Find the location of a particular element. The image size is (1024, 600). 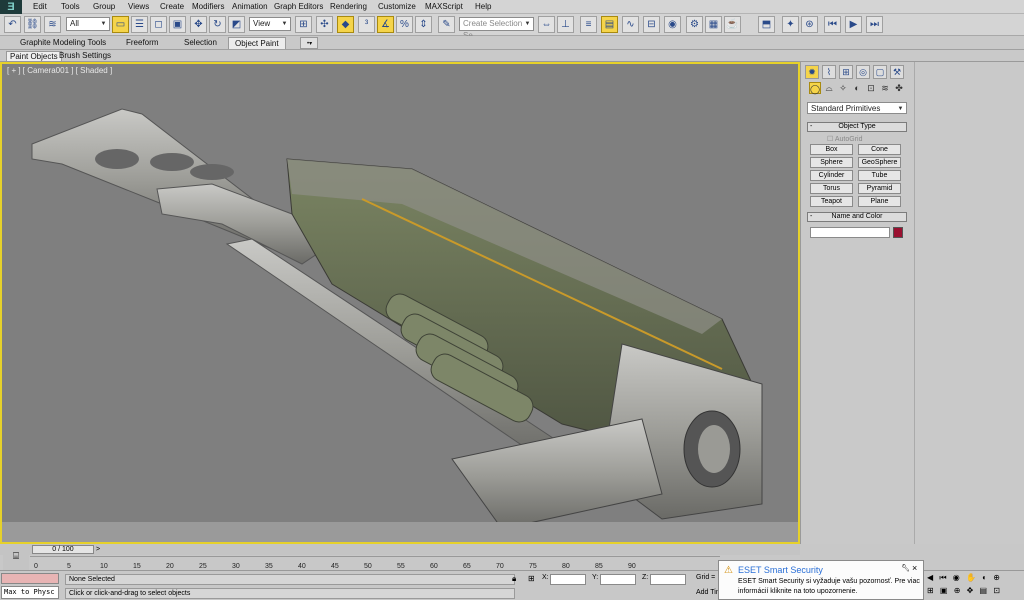

panel-paint-objects: Paint Objects is located at coordinates (34, 56).